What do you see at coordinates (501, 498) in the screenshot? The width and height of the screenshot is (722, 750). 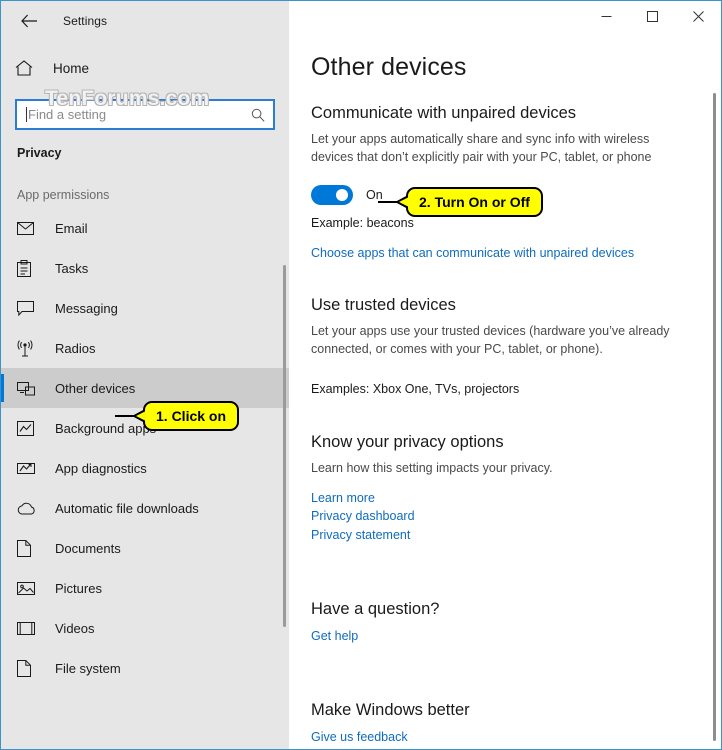 I see `privacy-link-learn-more: Learn more` at bounding box center [501, 498].